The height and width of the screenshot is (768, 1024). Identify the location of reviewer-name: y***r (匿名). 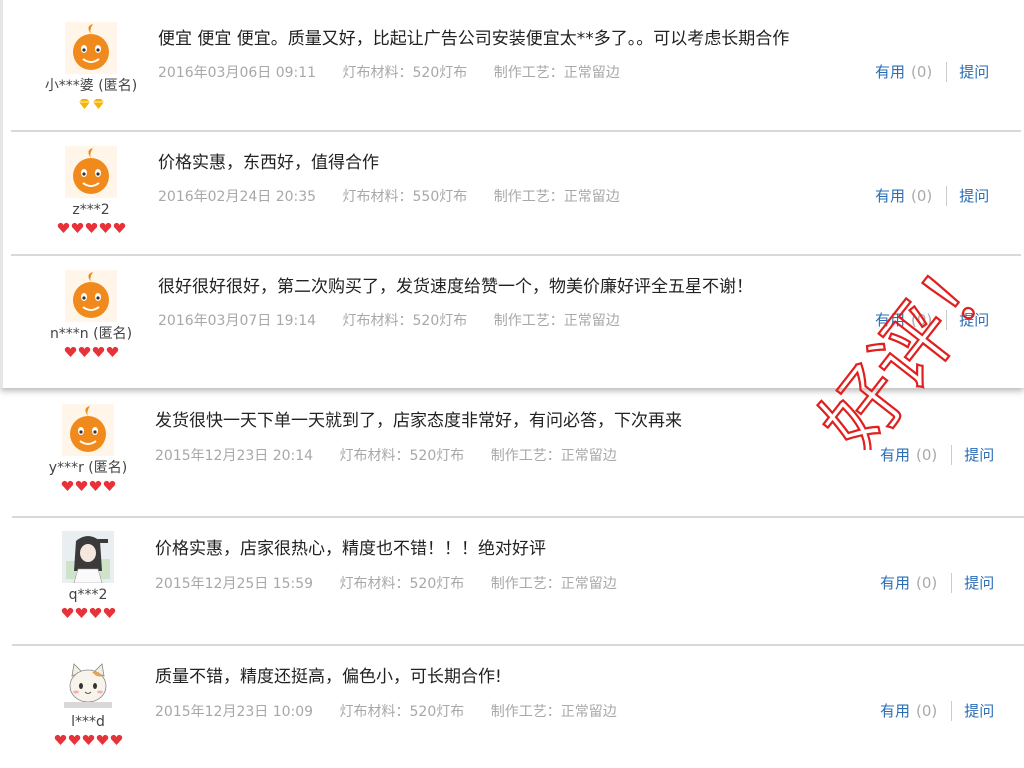
(88, 468).